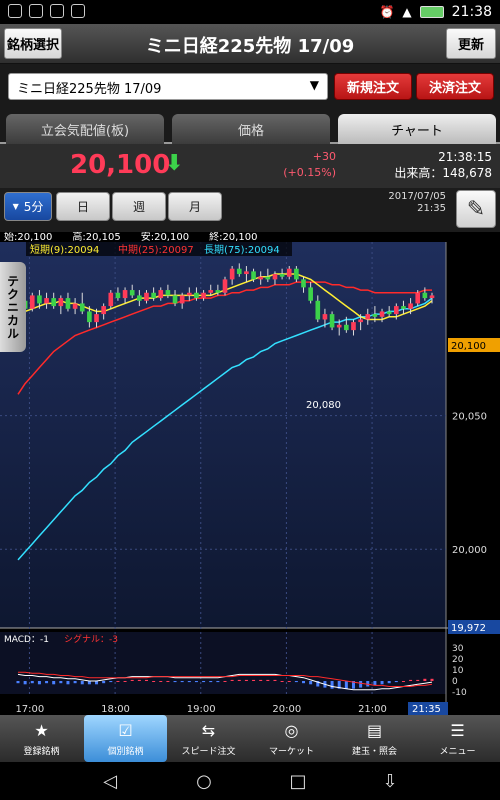 Image resolution: width=500 pixels, height=800 pixels. Describe the element at coordinates (374, 730) in the screenshot. I see `document-icon: ▤` at that location.